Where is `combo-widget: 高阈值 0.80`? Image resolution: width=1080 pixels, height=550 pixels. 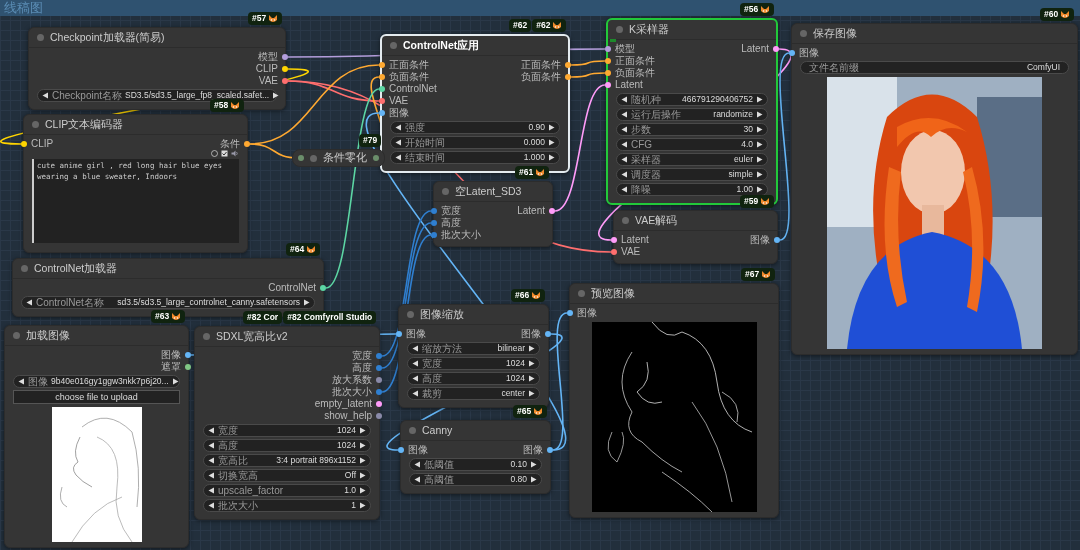 combo-widget: 高阈值 0.80 is located at coordinates (475, 479).